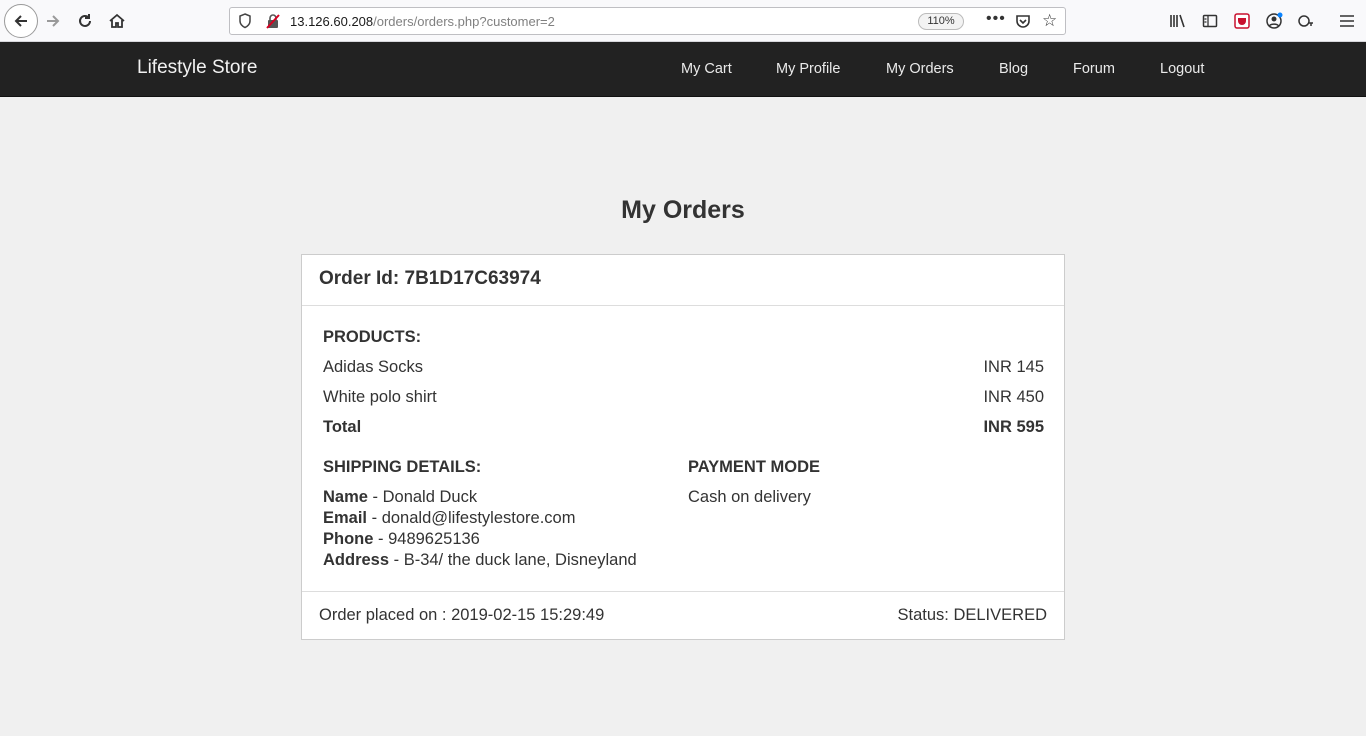 The width and height of the screenshot is (1366, 736). Describe the element at coordinates (513, 560) in the screenshot. I see `shipping-value: - B-34/ the duck lane, Disneyland` at that location.